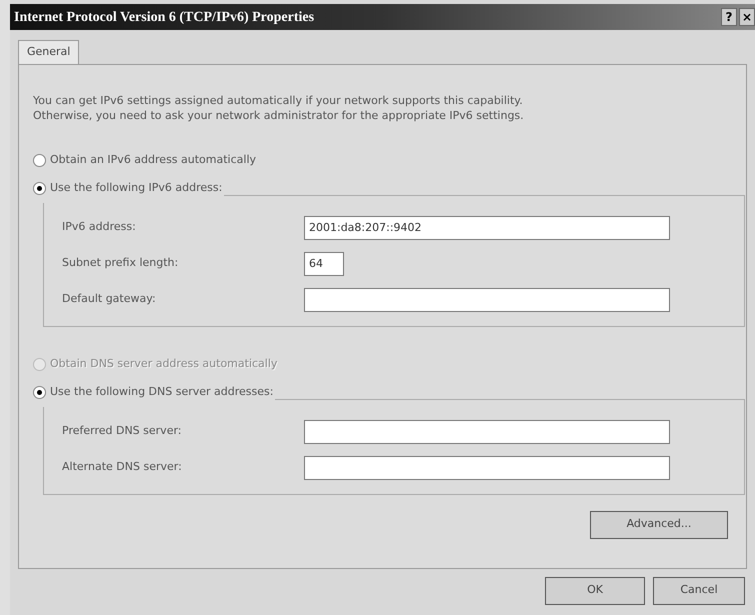 The height and width of the screenshot is (615, 755). What do you see at coordinates (165, 17) in the screenshot?
I see `window-title: Internet Protocol Version 6 (TCP/IPv6) Properties` at bounding box center [165, 17].